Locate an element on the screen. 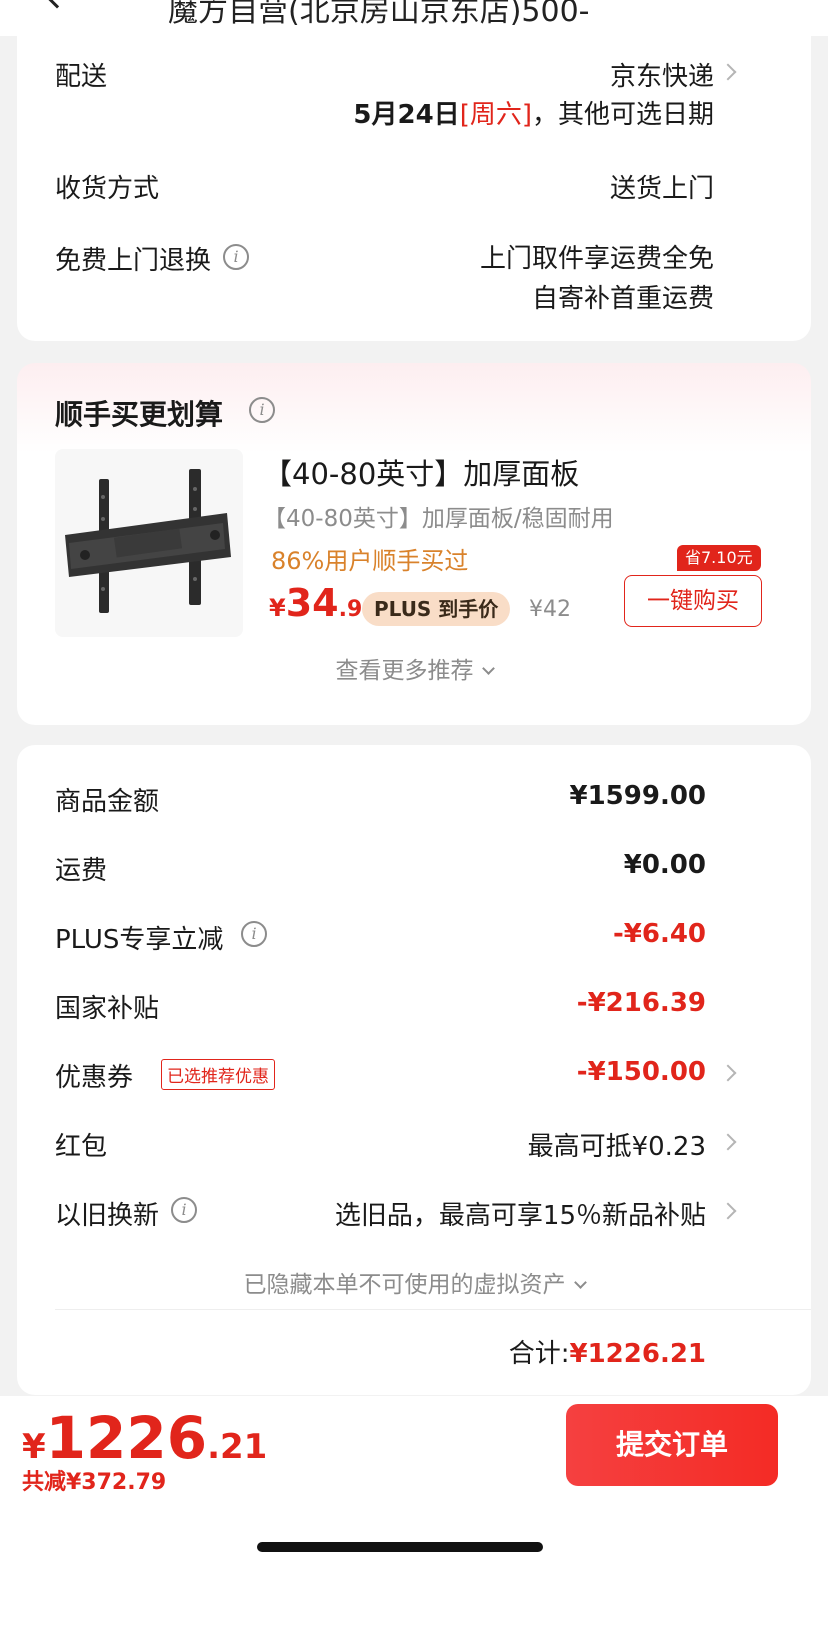  delivery-date-day: 5月24日 is located at coordinates (406, 115).